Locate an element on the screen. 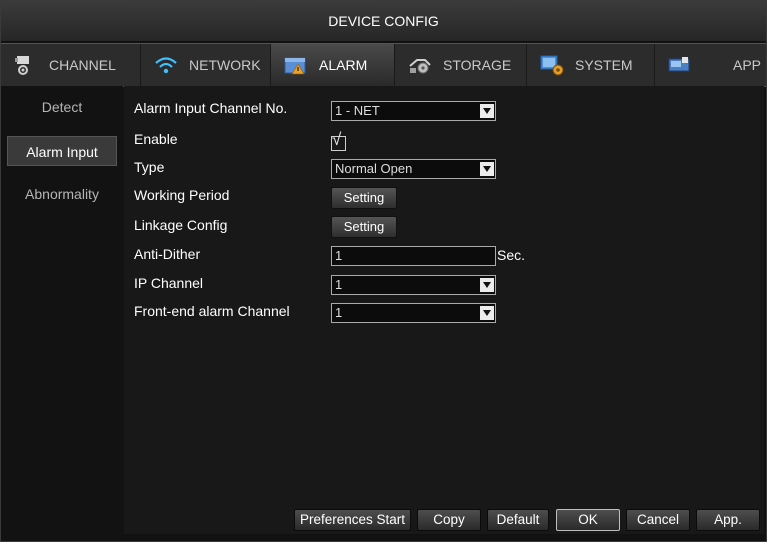 This screenshot has width=767, height=542. tab-network: NETWORK is located at coordinates (206, 65).